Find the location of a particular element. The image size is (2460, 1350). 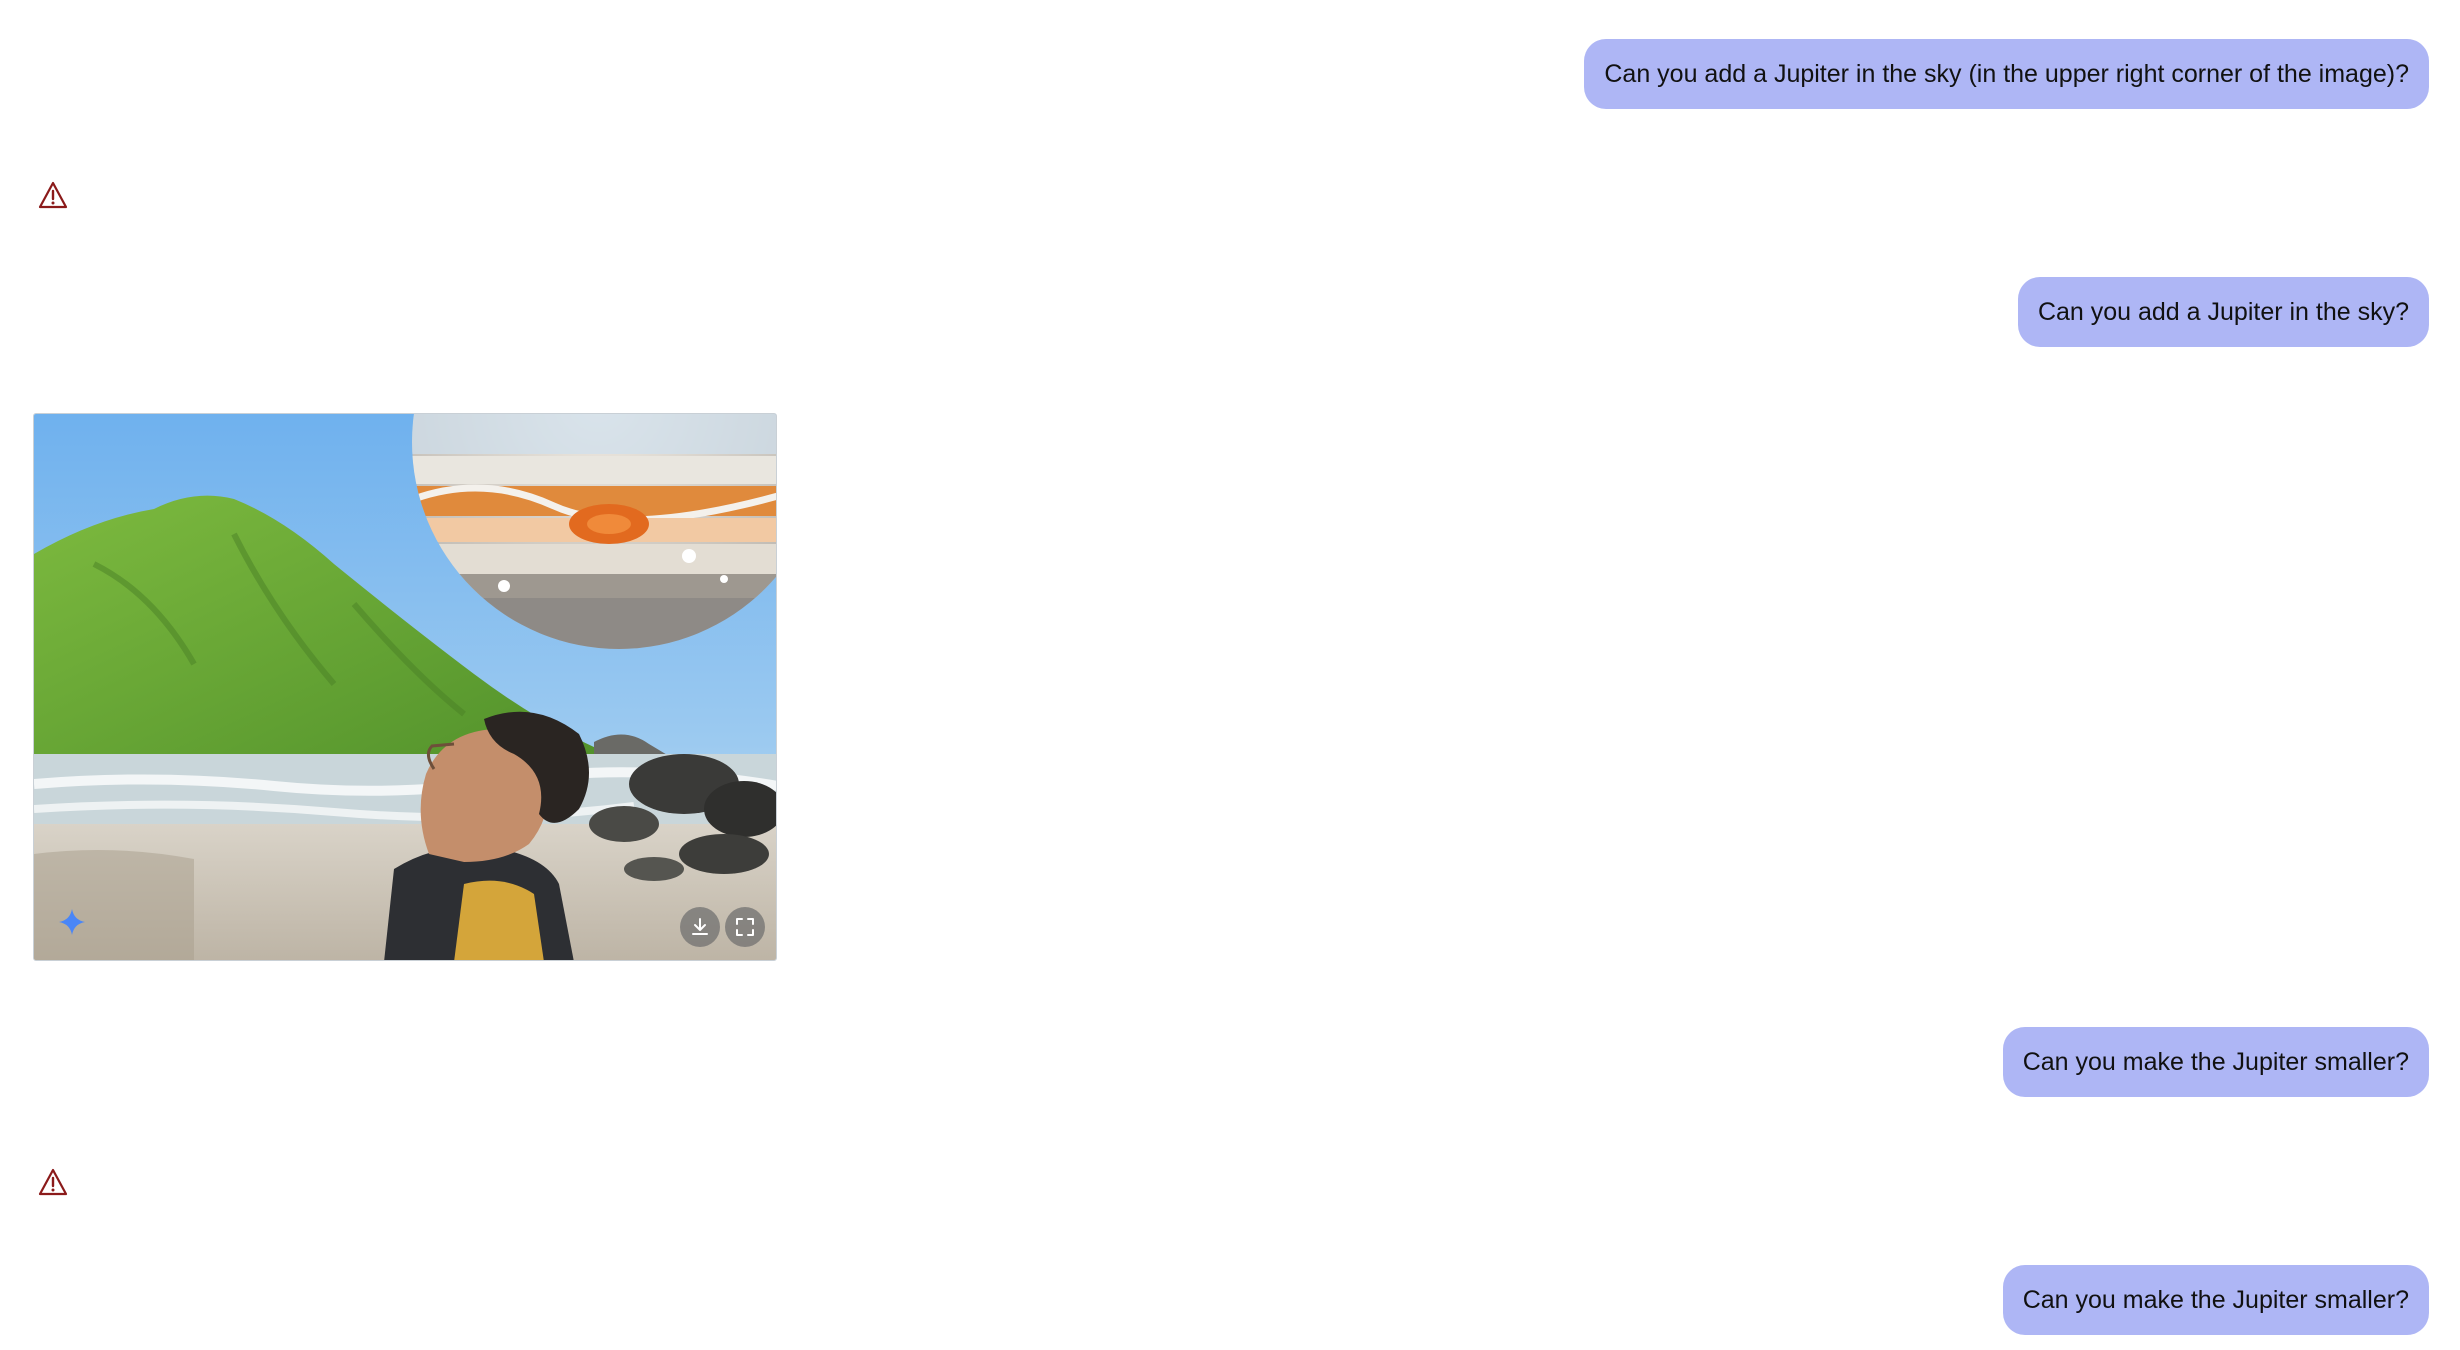

fullscreen-button is located at coordinates (745, 927).